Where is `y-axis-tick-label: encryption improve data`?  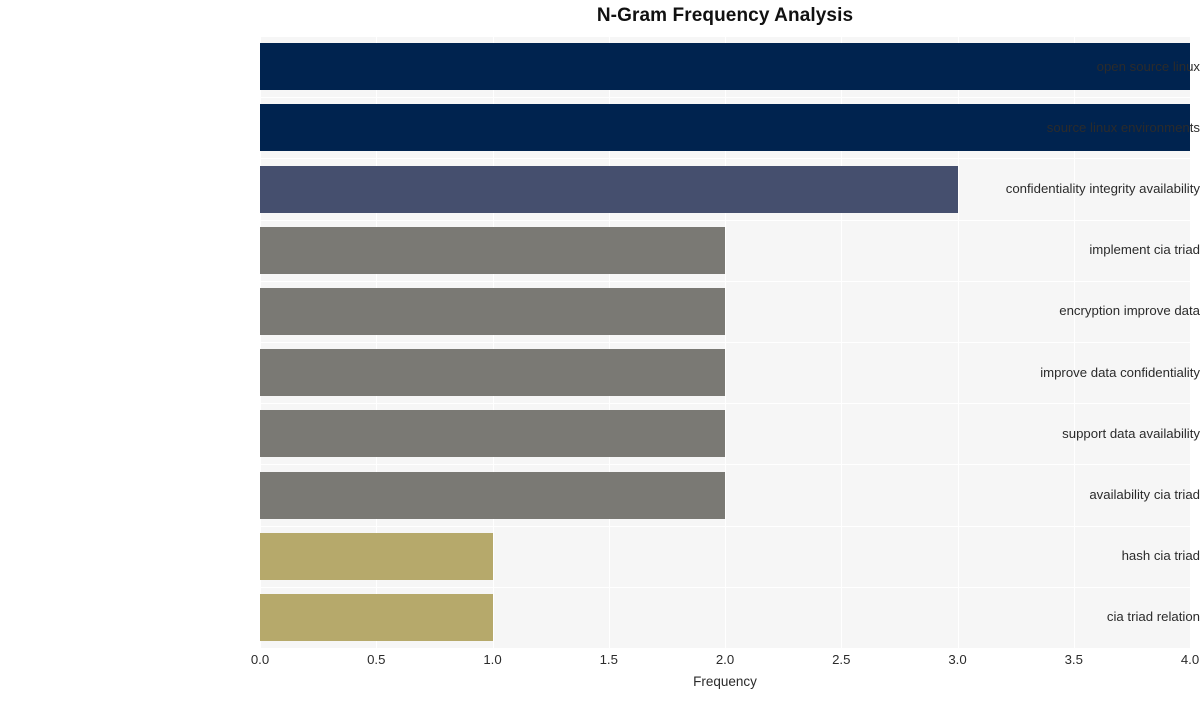
y-axis-tick-label: encryption improve data is located at coordinates (1129, 311).